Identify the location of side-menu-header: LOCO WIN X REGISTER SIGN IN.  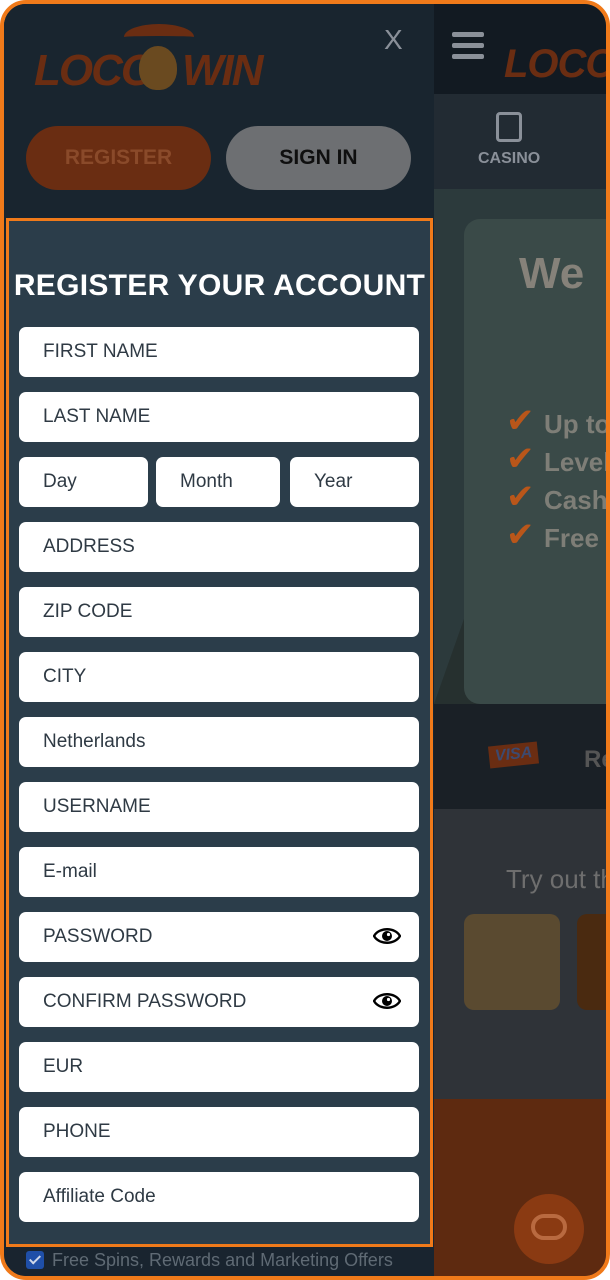
(219, 111).